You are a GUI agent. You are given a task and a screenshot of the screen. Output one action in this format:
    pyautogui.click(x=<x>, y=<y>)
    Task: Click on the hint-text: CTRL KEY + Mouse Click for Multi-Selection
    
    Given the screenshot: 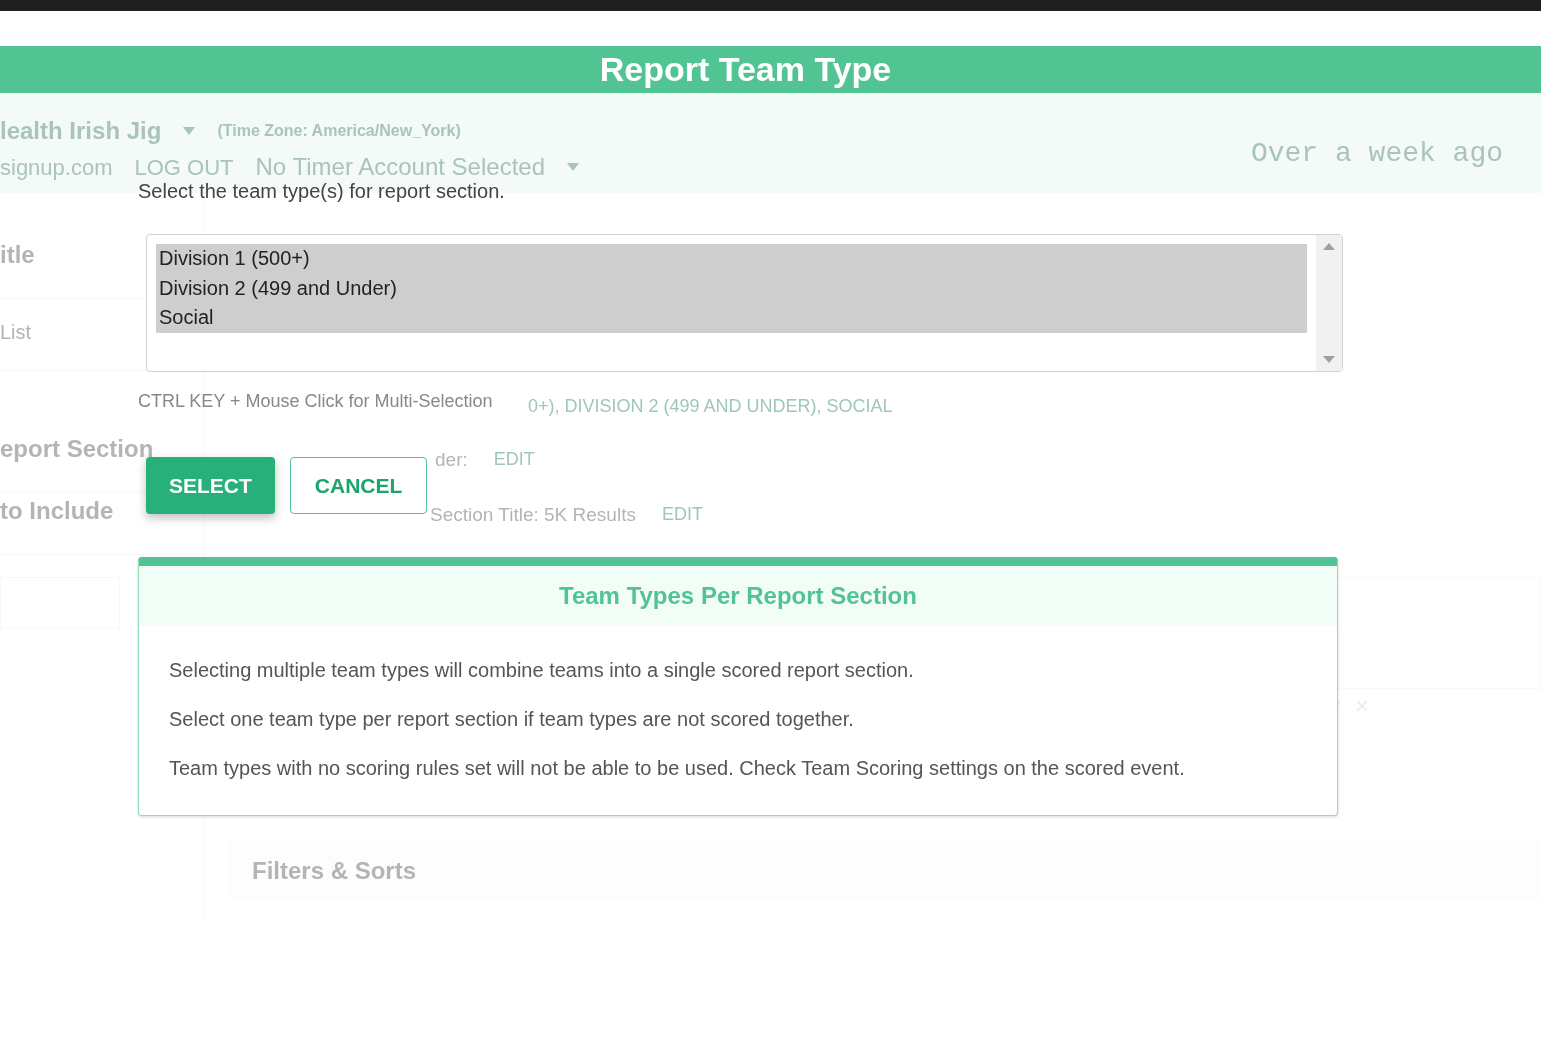 What is the action you would take?
    pyautogui.click(x=315, y=401)
    